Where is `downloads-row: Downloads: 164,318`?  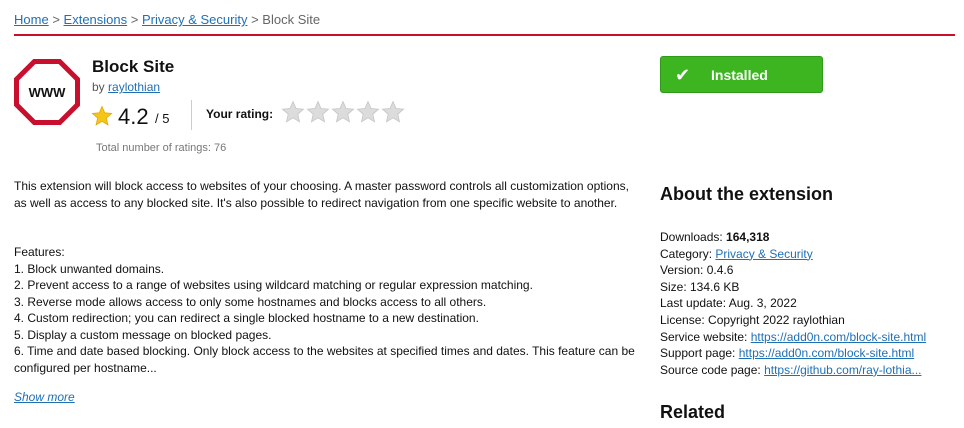 downloads-row: Downloads: 164,318 is located at coordinates (808, 237).